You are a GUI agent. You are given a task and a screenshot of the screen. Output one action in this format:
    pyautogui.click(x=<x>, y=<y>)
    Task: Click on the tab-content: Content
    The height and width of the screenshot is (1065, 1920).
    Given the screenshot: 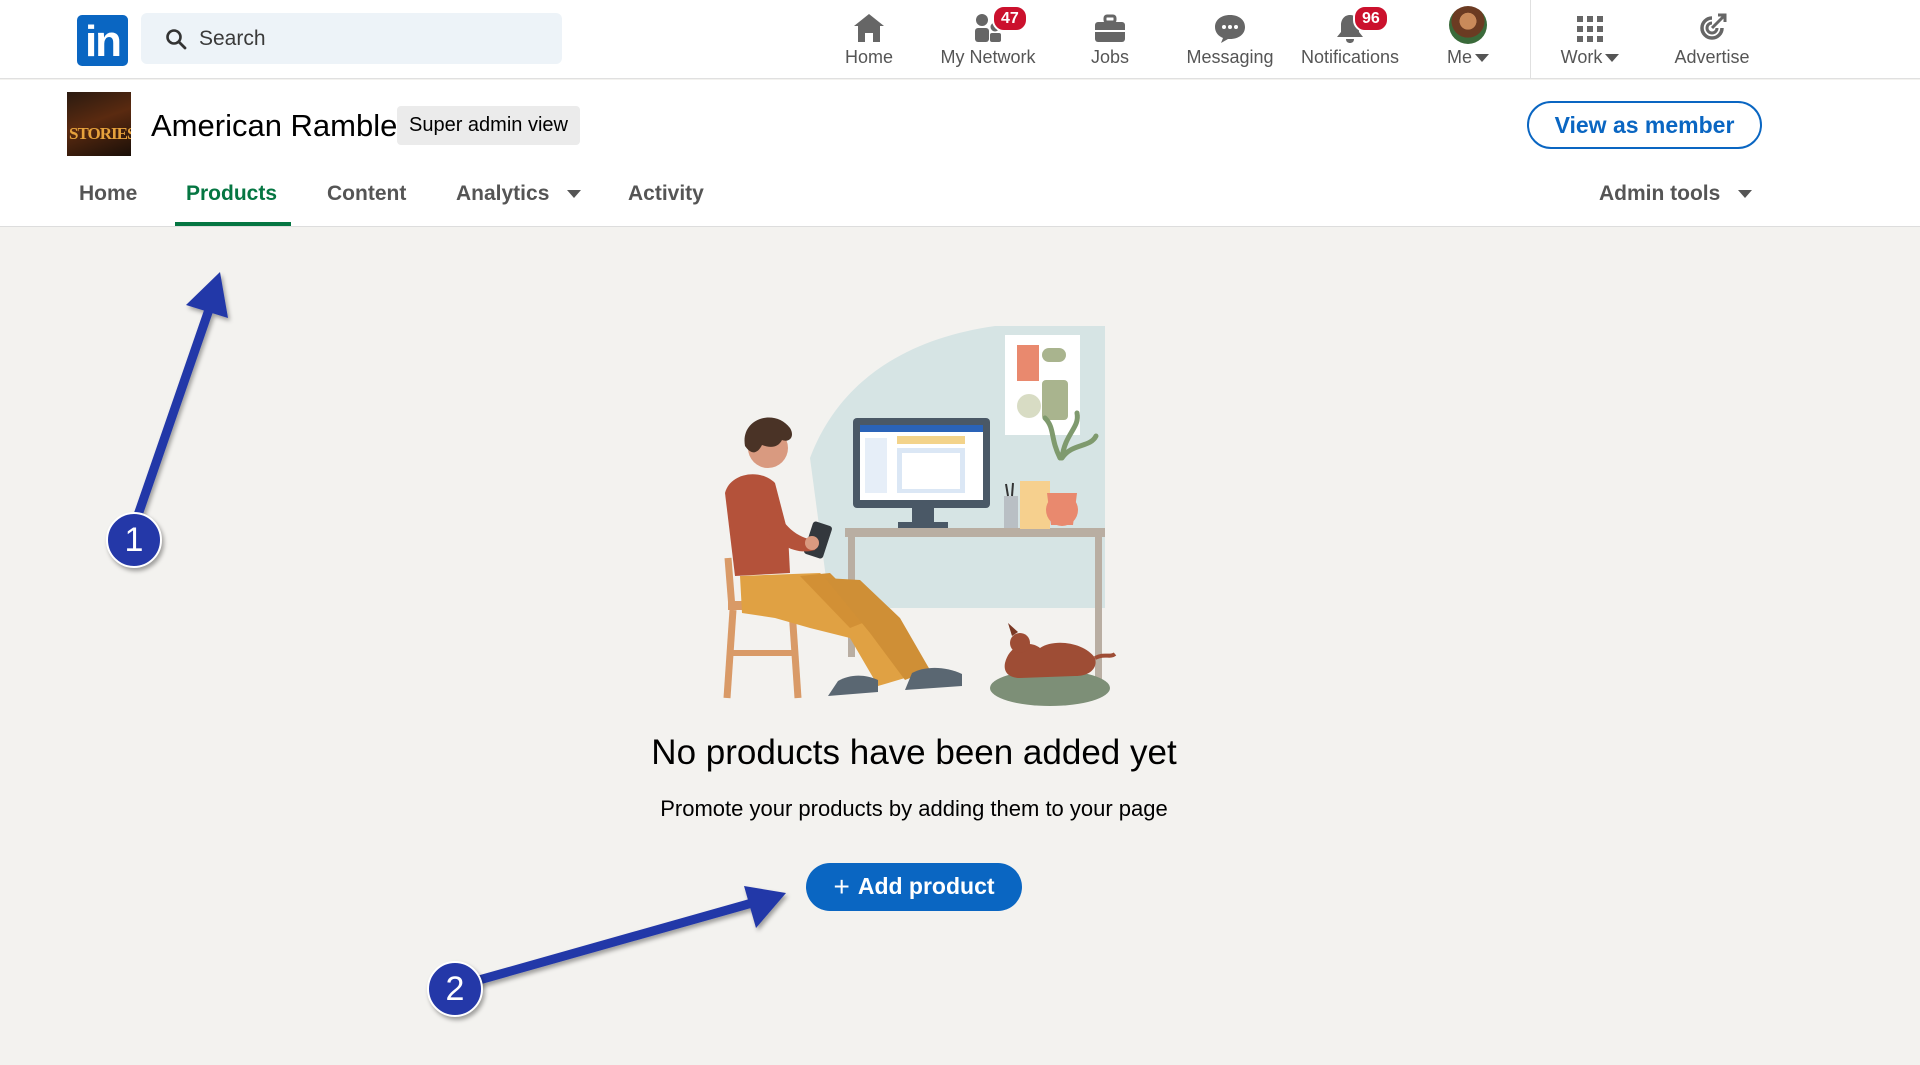 What is the action you would take?
    pyautogui.click(x=366, y=194)
    